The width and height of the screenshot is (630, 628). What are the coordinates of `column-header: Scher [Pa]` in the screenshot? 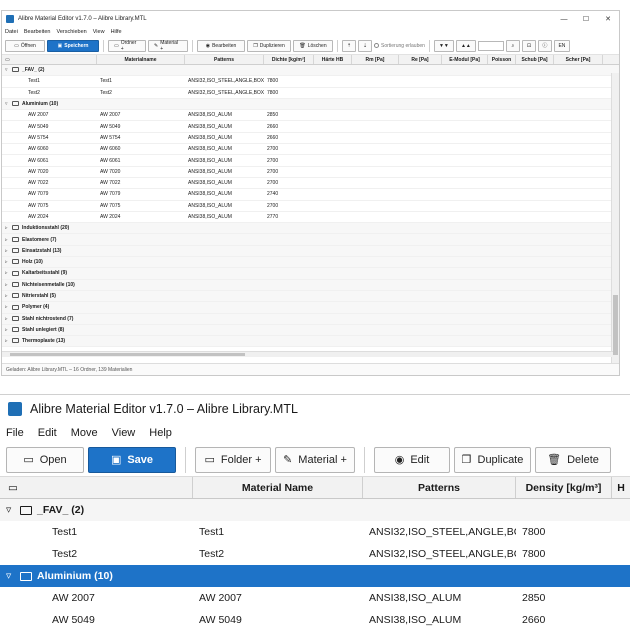 It's located at (578, 59).